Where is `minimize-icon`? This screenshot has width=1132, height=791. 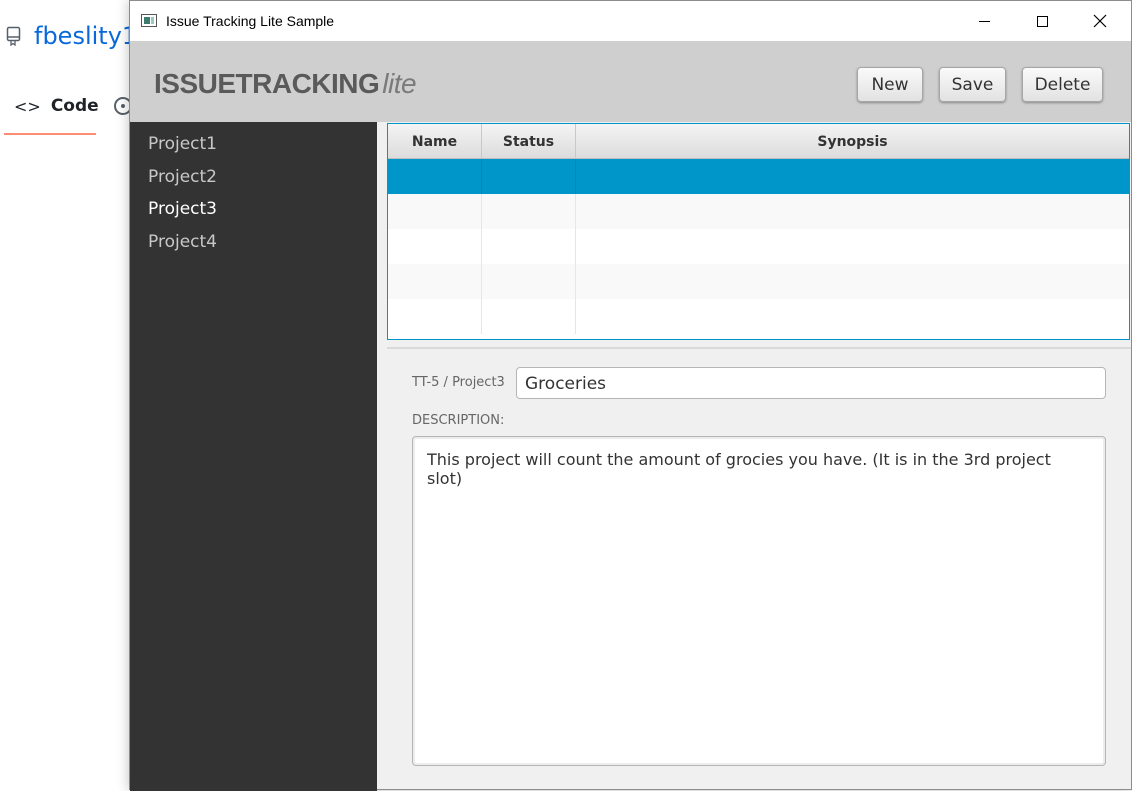
minimize-icon is located at coordinates (984, 21).